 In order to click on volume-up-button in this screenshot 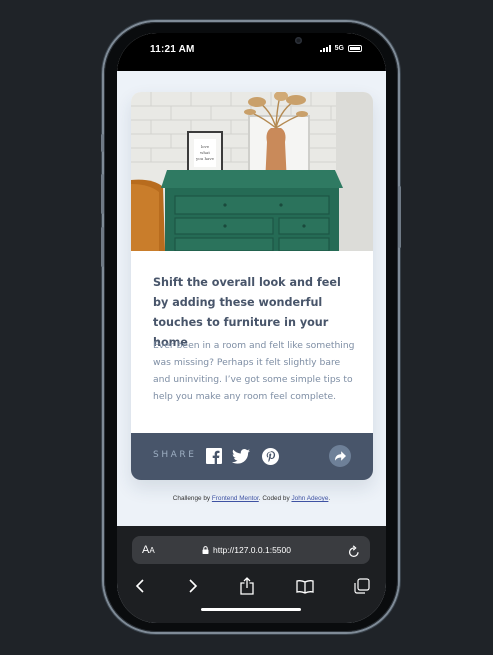, I will do `click(102, 194)`.